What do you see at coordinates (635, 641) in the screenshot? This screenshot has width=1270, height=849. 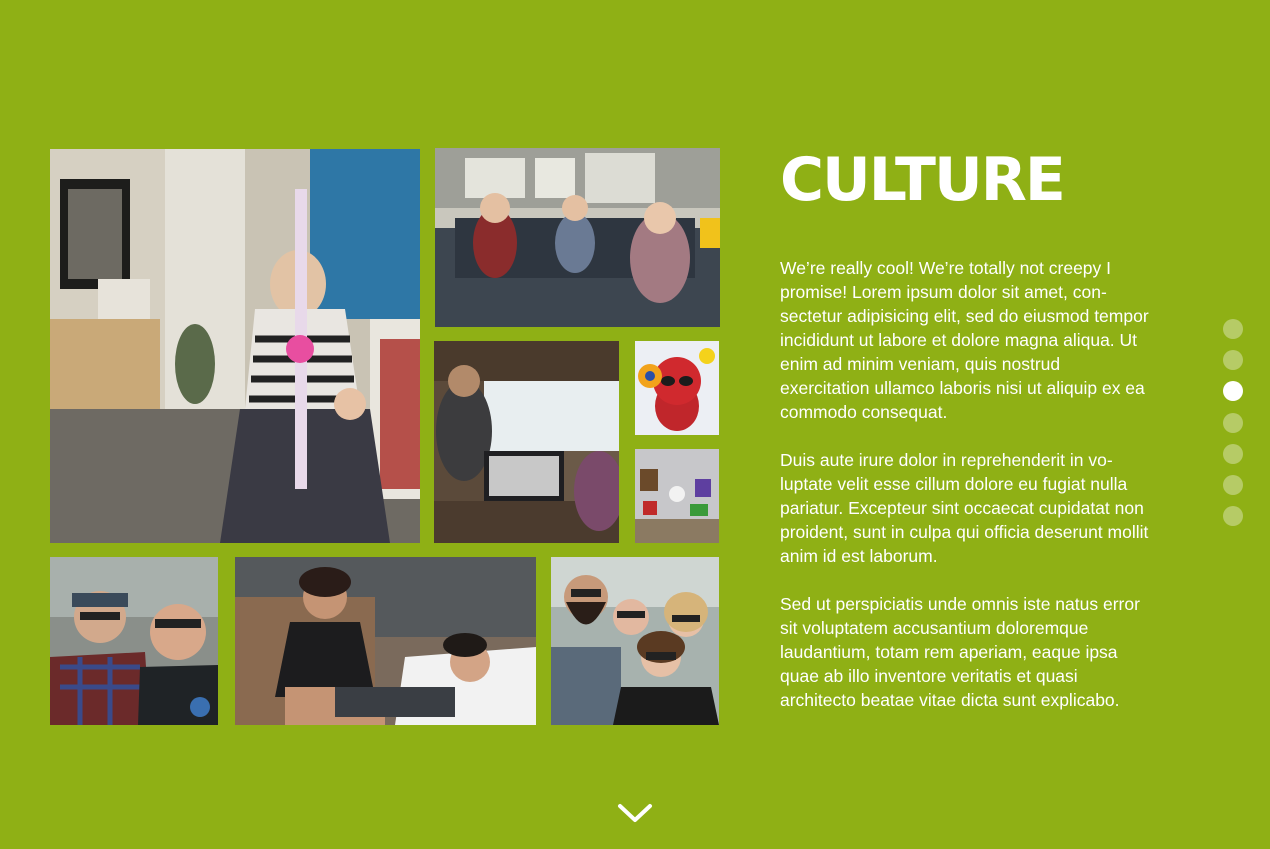 I see `photo-group-selfie` at bounding box center [635, 641].